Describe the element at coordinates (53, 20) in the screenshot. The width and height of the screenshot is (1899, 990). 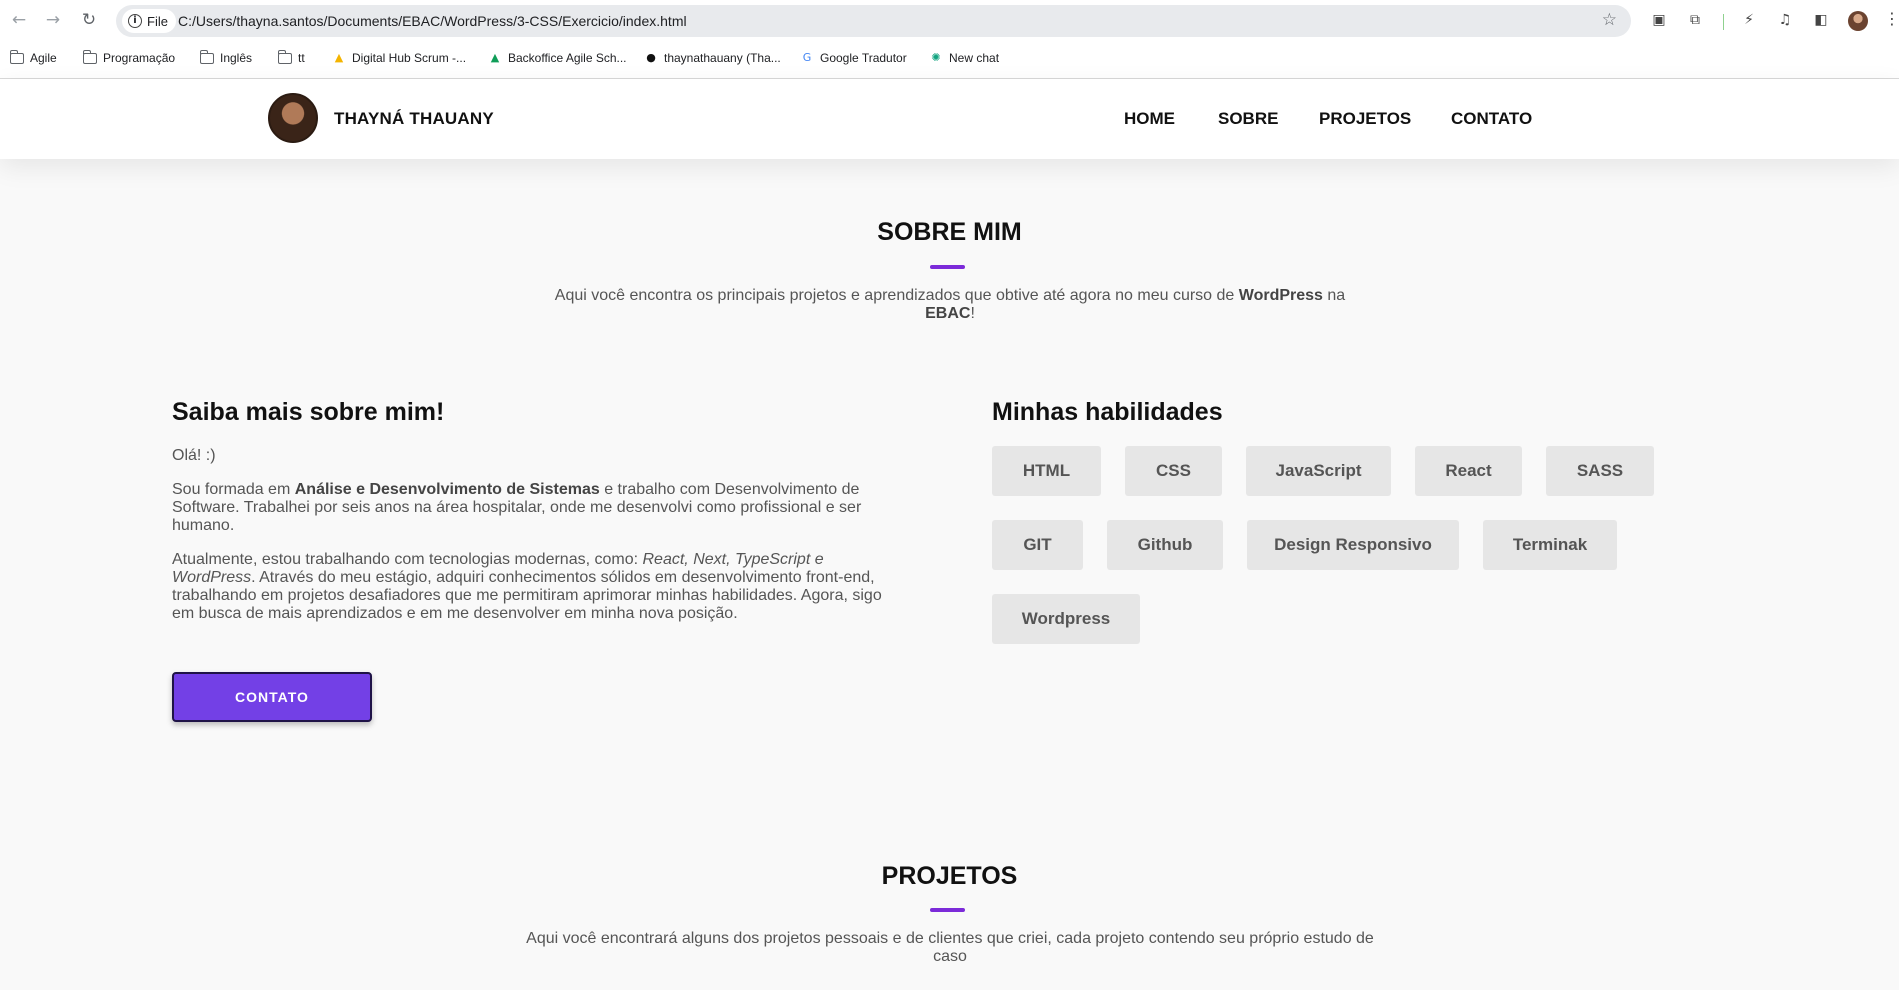
I see `forward-arrow-icon: →` at that location.